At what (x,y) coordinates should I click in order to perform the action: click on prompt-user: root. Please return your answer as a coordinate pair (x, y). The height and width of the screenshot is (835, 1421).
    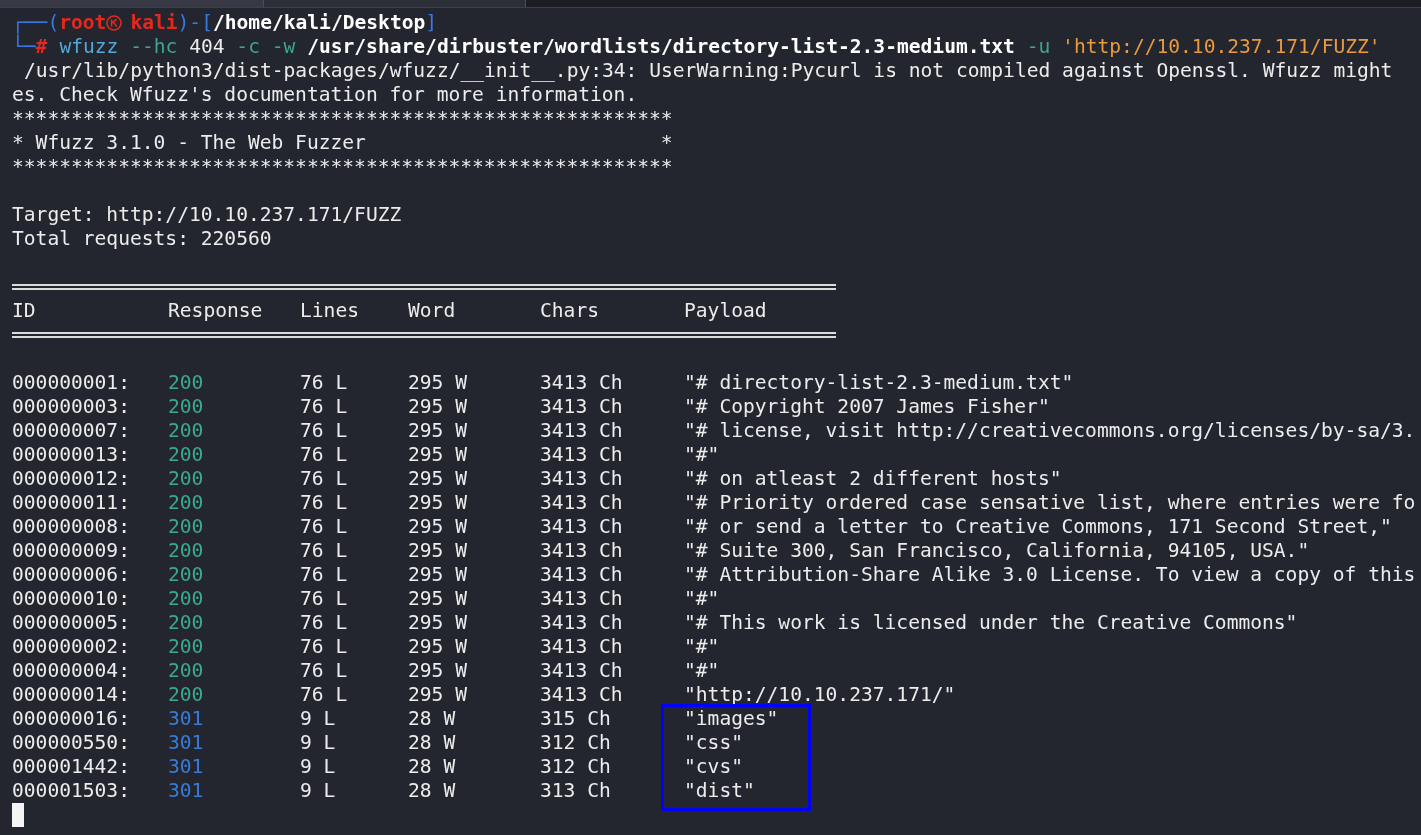
    Looking at the image, I should click on (83, 23).